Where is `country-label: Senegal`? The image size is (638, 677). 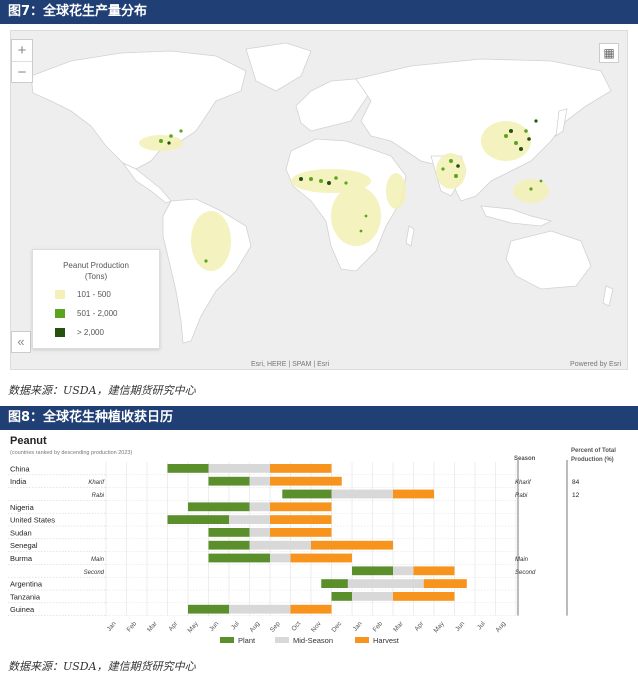 country-label: Senegal is located at coordinates (24, 545).